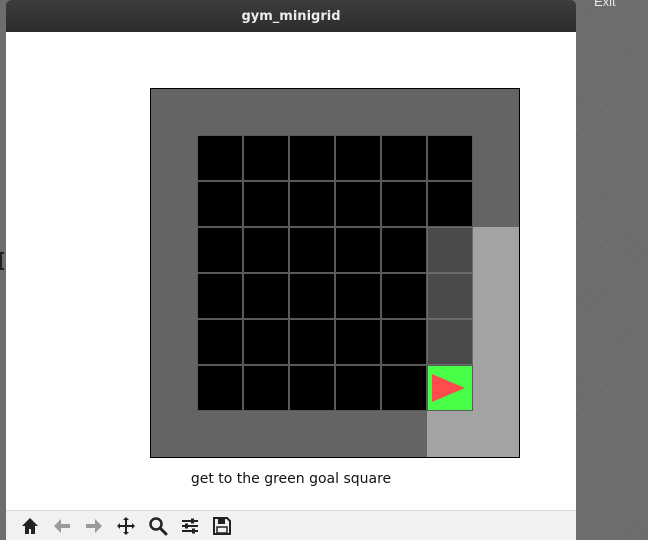 The width and height of the screenshot is (648, 540). I want to click on mission-caption: get to the green goal square, so click(291, 479).